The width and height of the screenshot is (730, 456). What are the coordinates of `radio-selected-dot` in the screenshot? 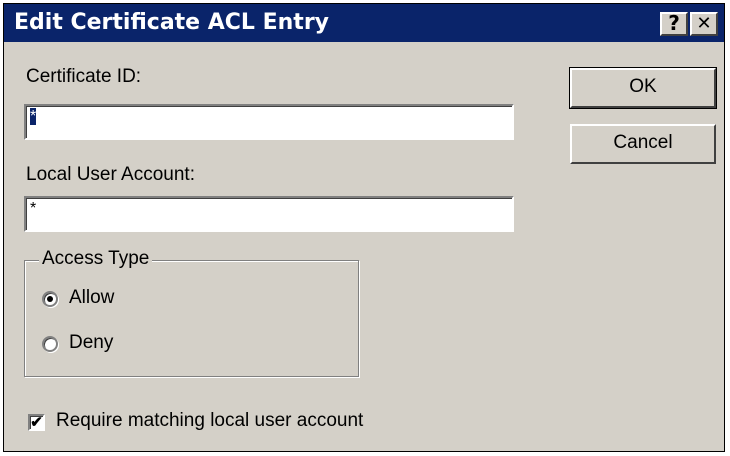 It's located at (50, 299).